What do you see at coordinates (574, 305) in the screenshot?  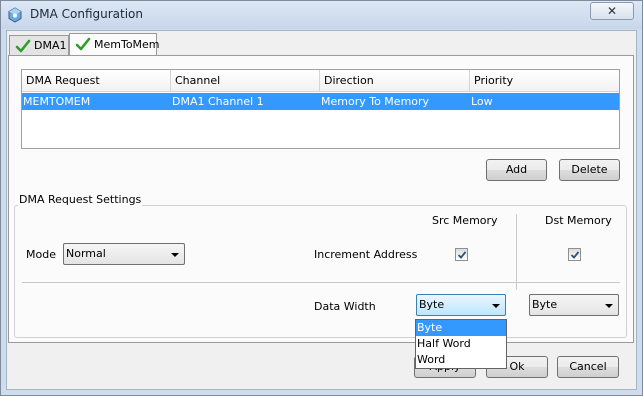 I see `dst-data-width-select: Byte` at bounding box center [574, 305].